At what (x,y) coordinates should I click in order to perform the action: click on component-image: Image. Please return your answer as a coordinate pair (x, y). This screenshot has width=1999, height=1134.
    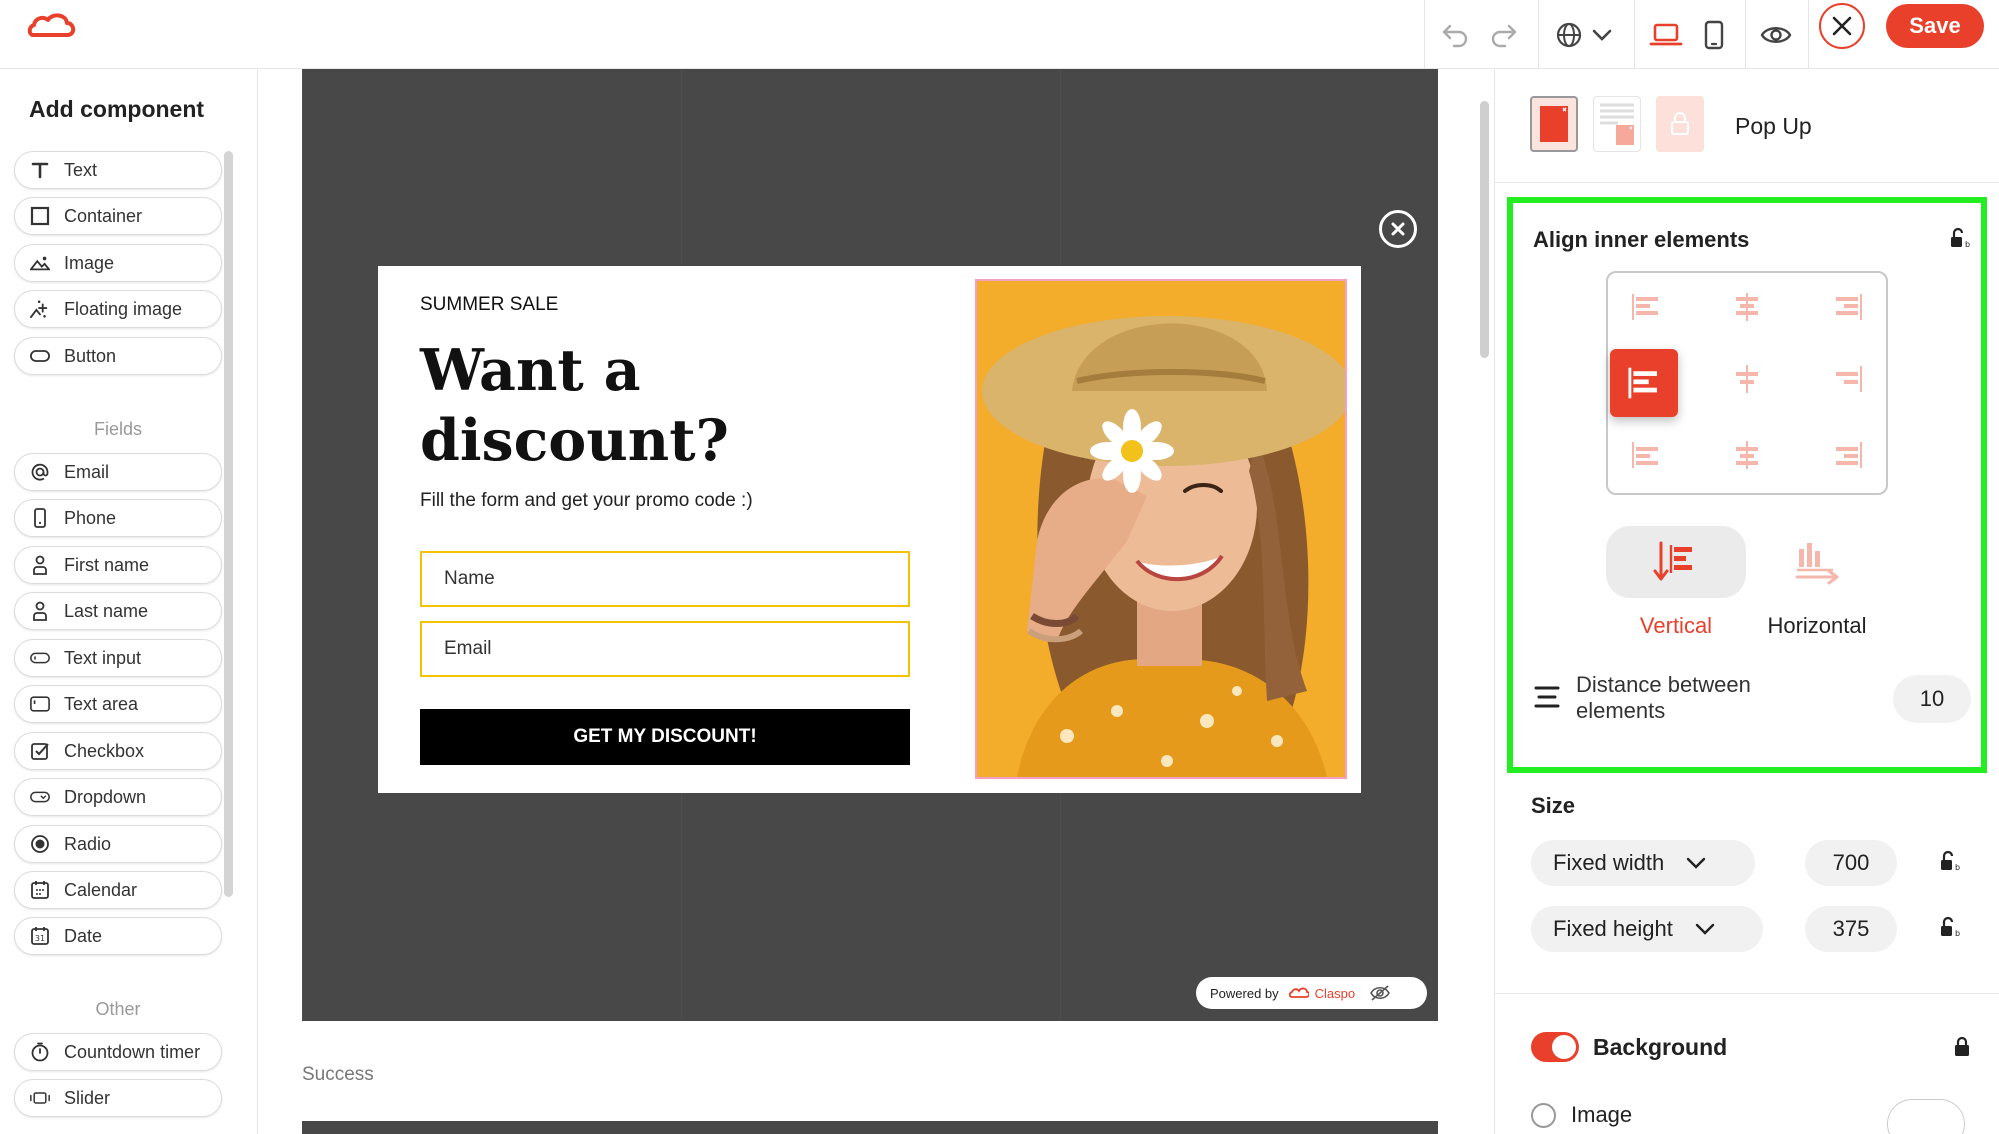
    Looking at the image, I should click on (118, 263).